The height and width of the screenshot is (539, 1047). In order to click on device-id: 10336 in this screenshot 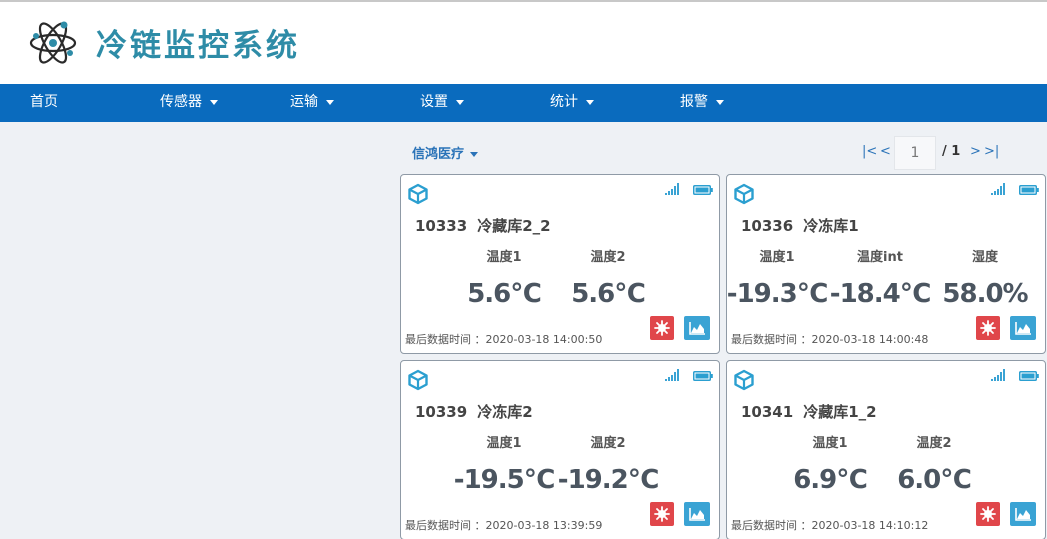, I will do `click(767, 226)`.